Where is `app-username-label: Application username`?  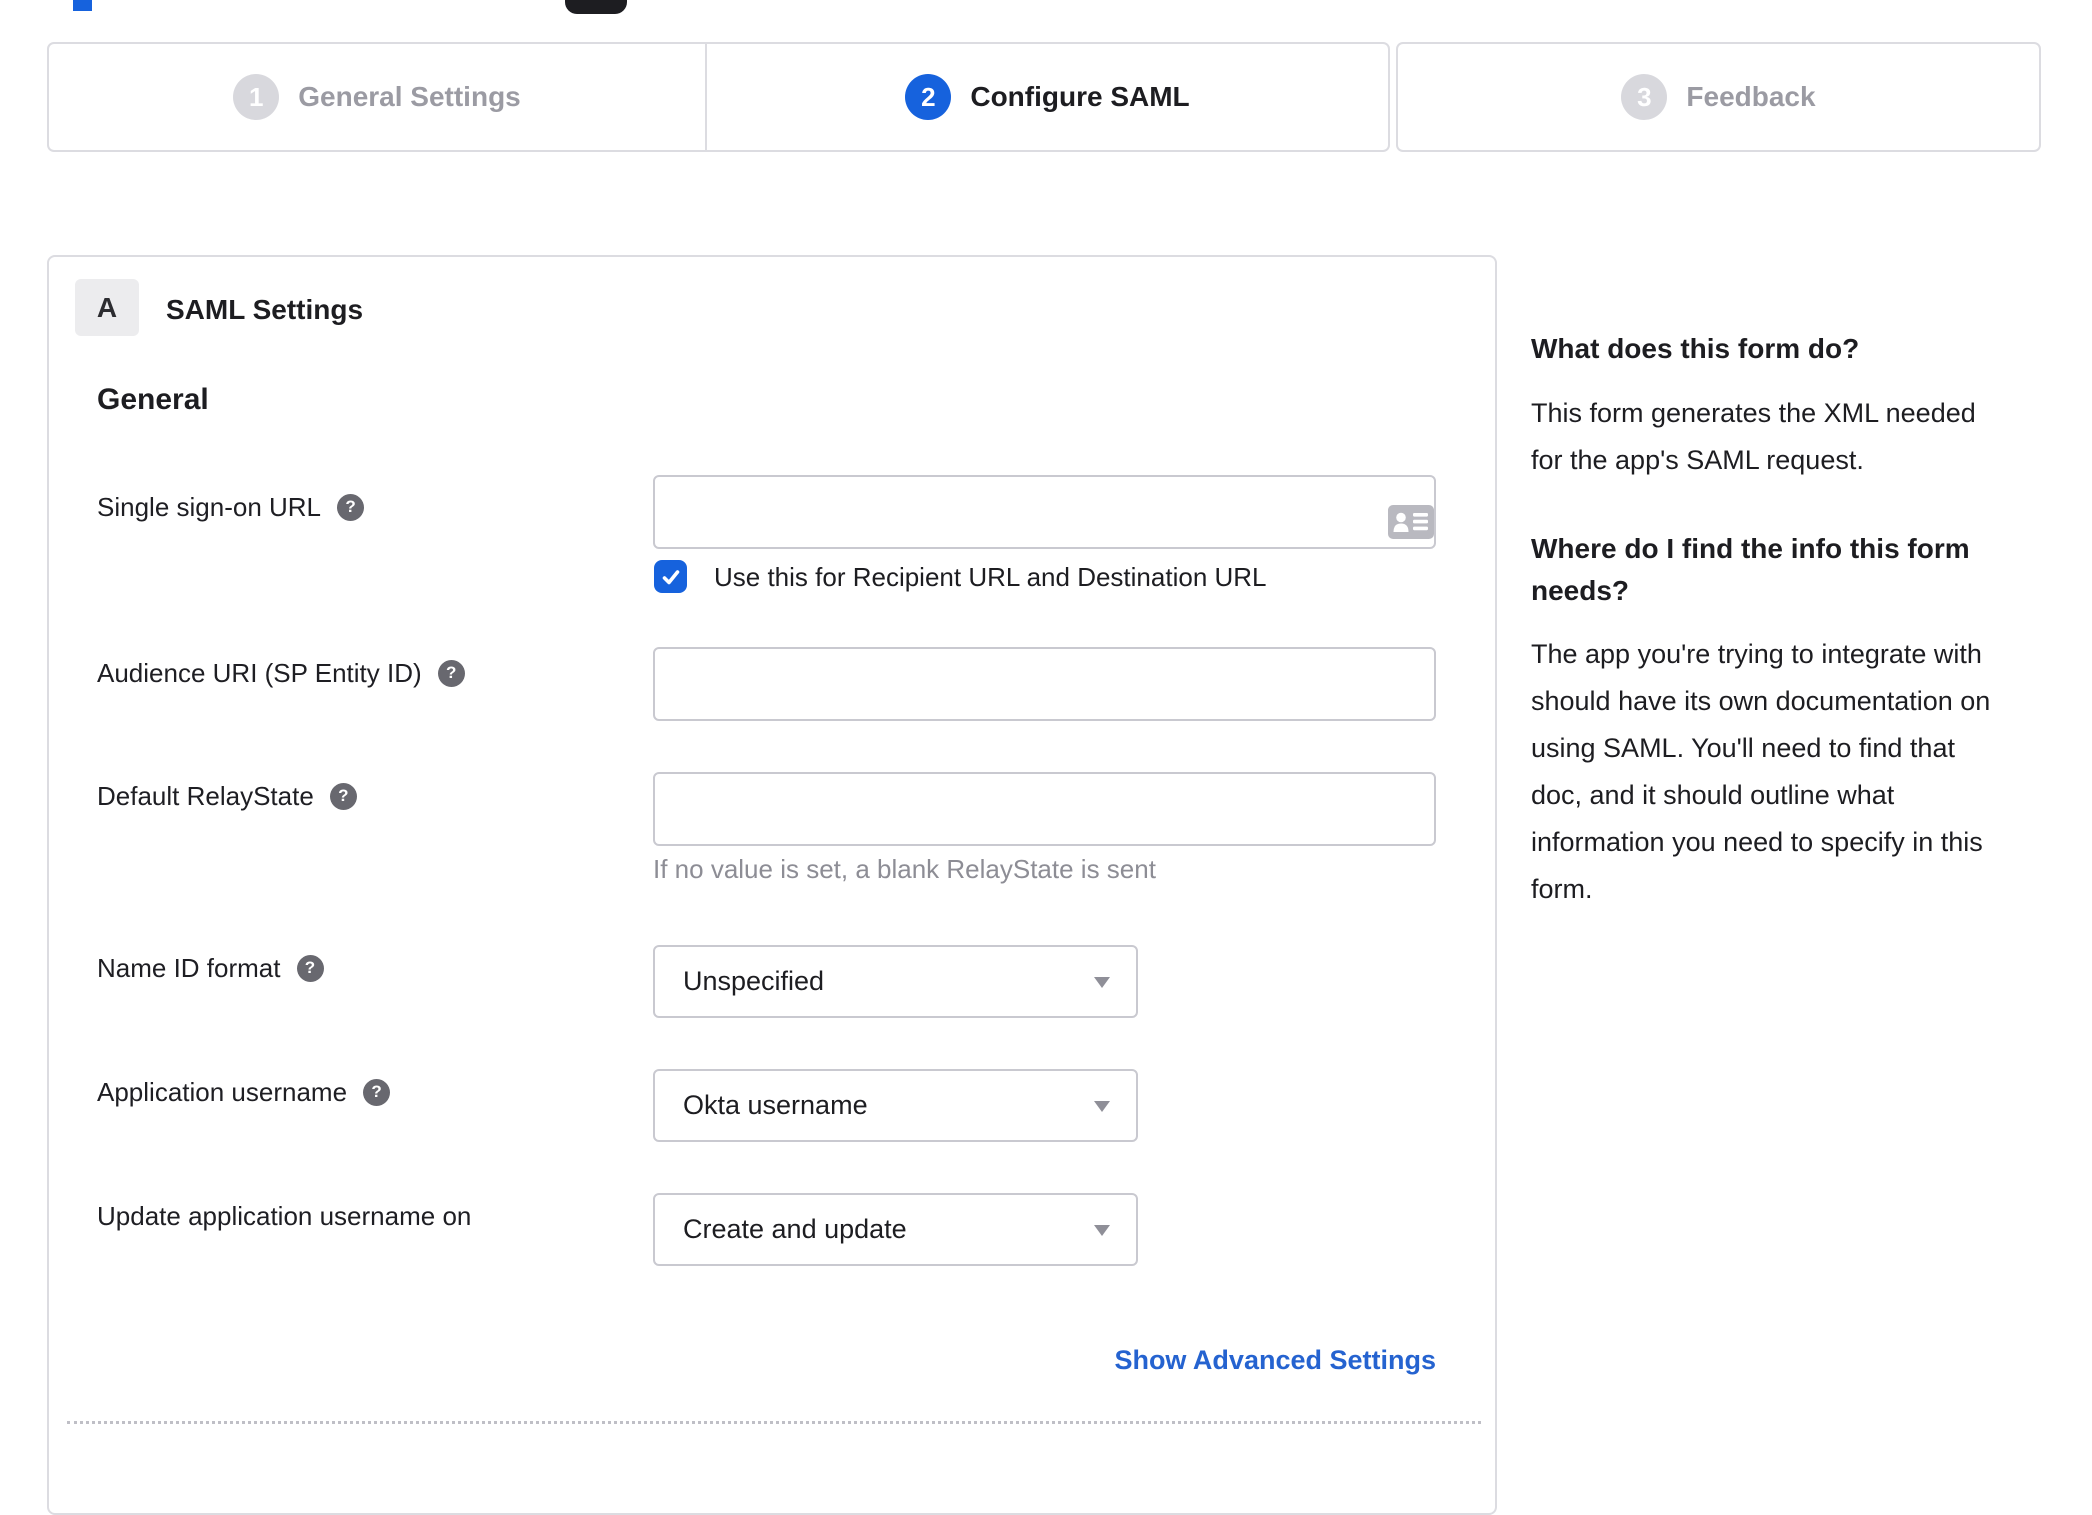
app-username-label: Application username is located at coordinates (222, 1091).